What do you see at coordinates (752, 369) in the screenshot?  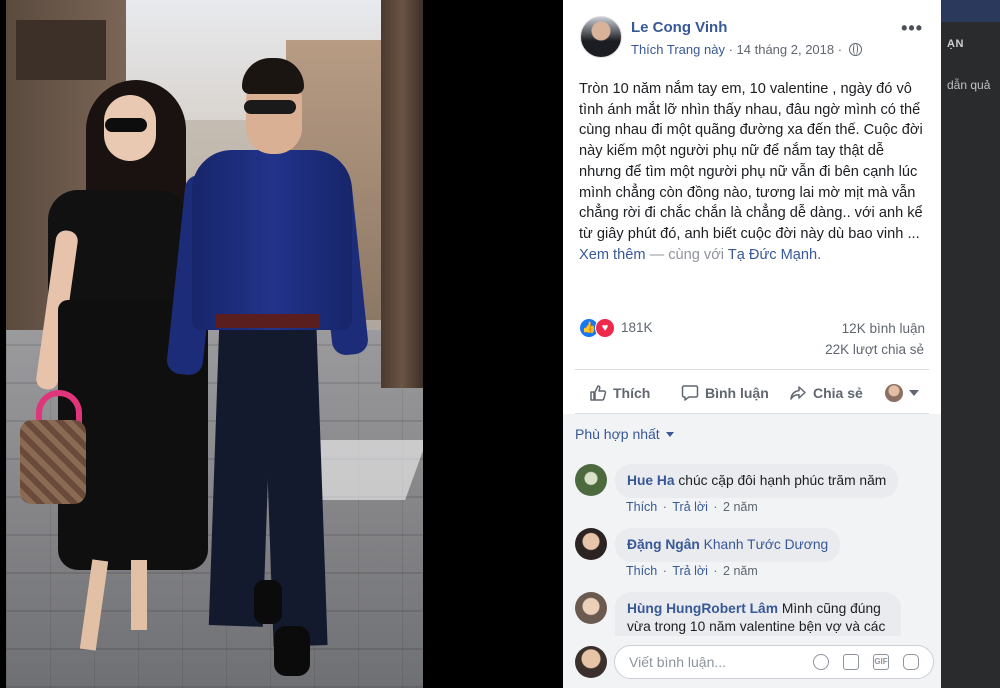 I see `divider` at bounding box center [752, 369].